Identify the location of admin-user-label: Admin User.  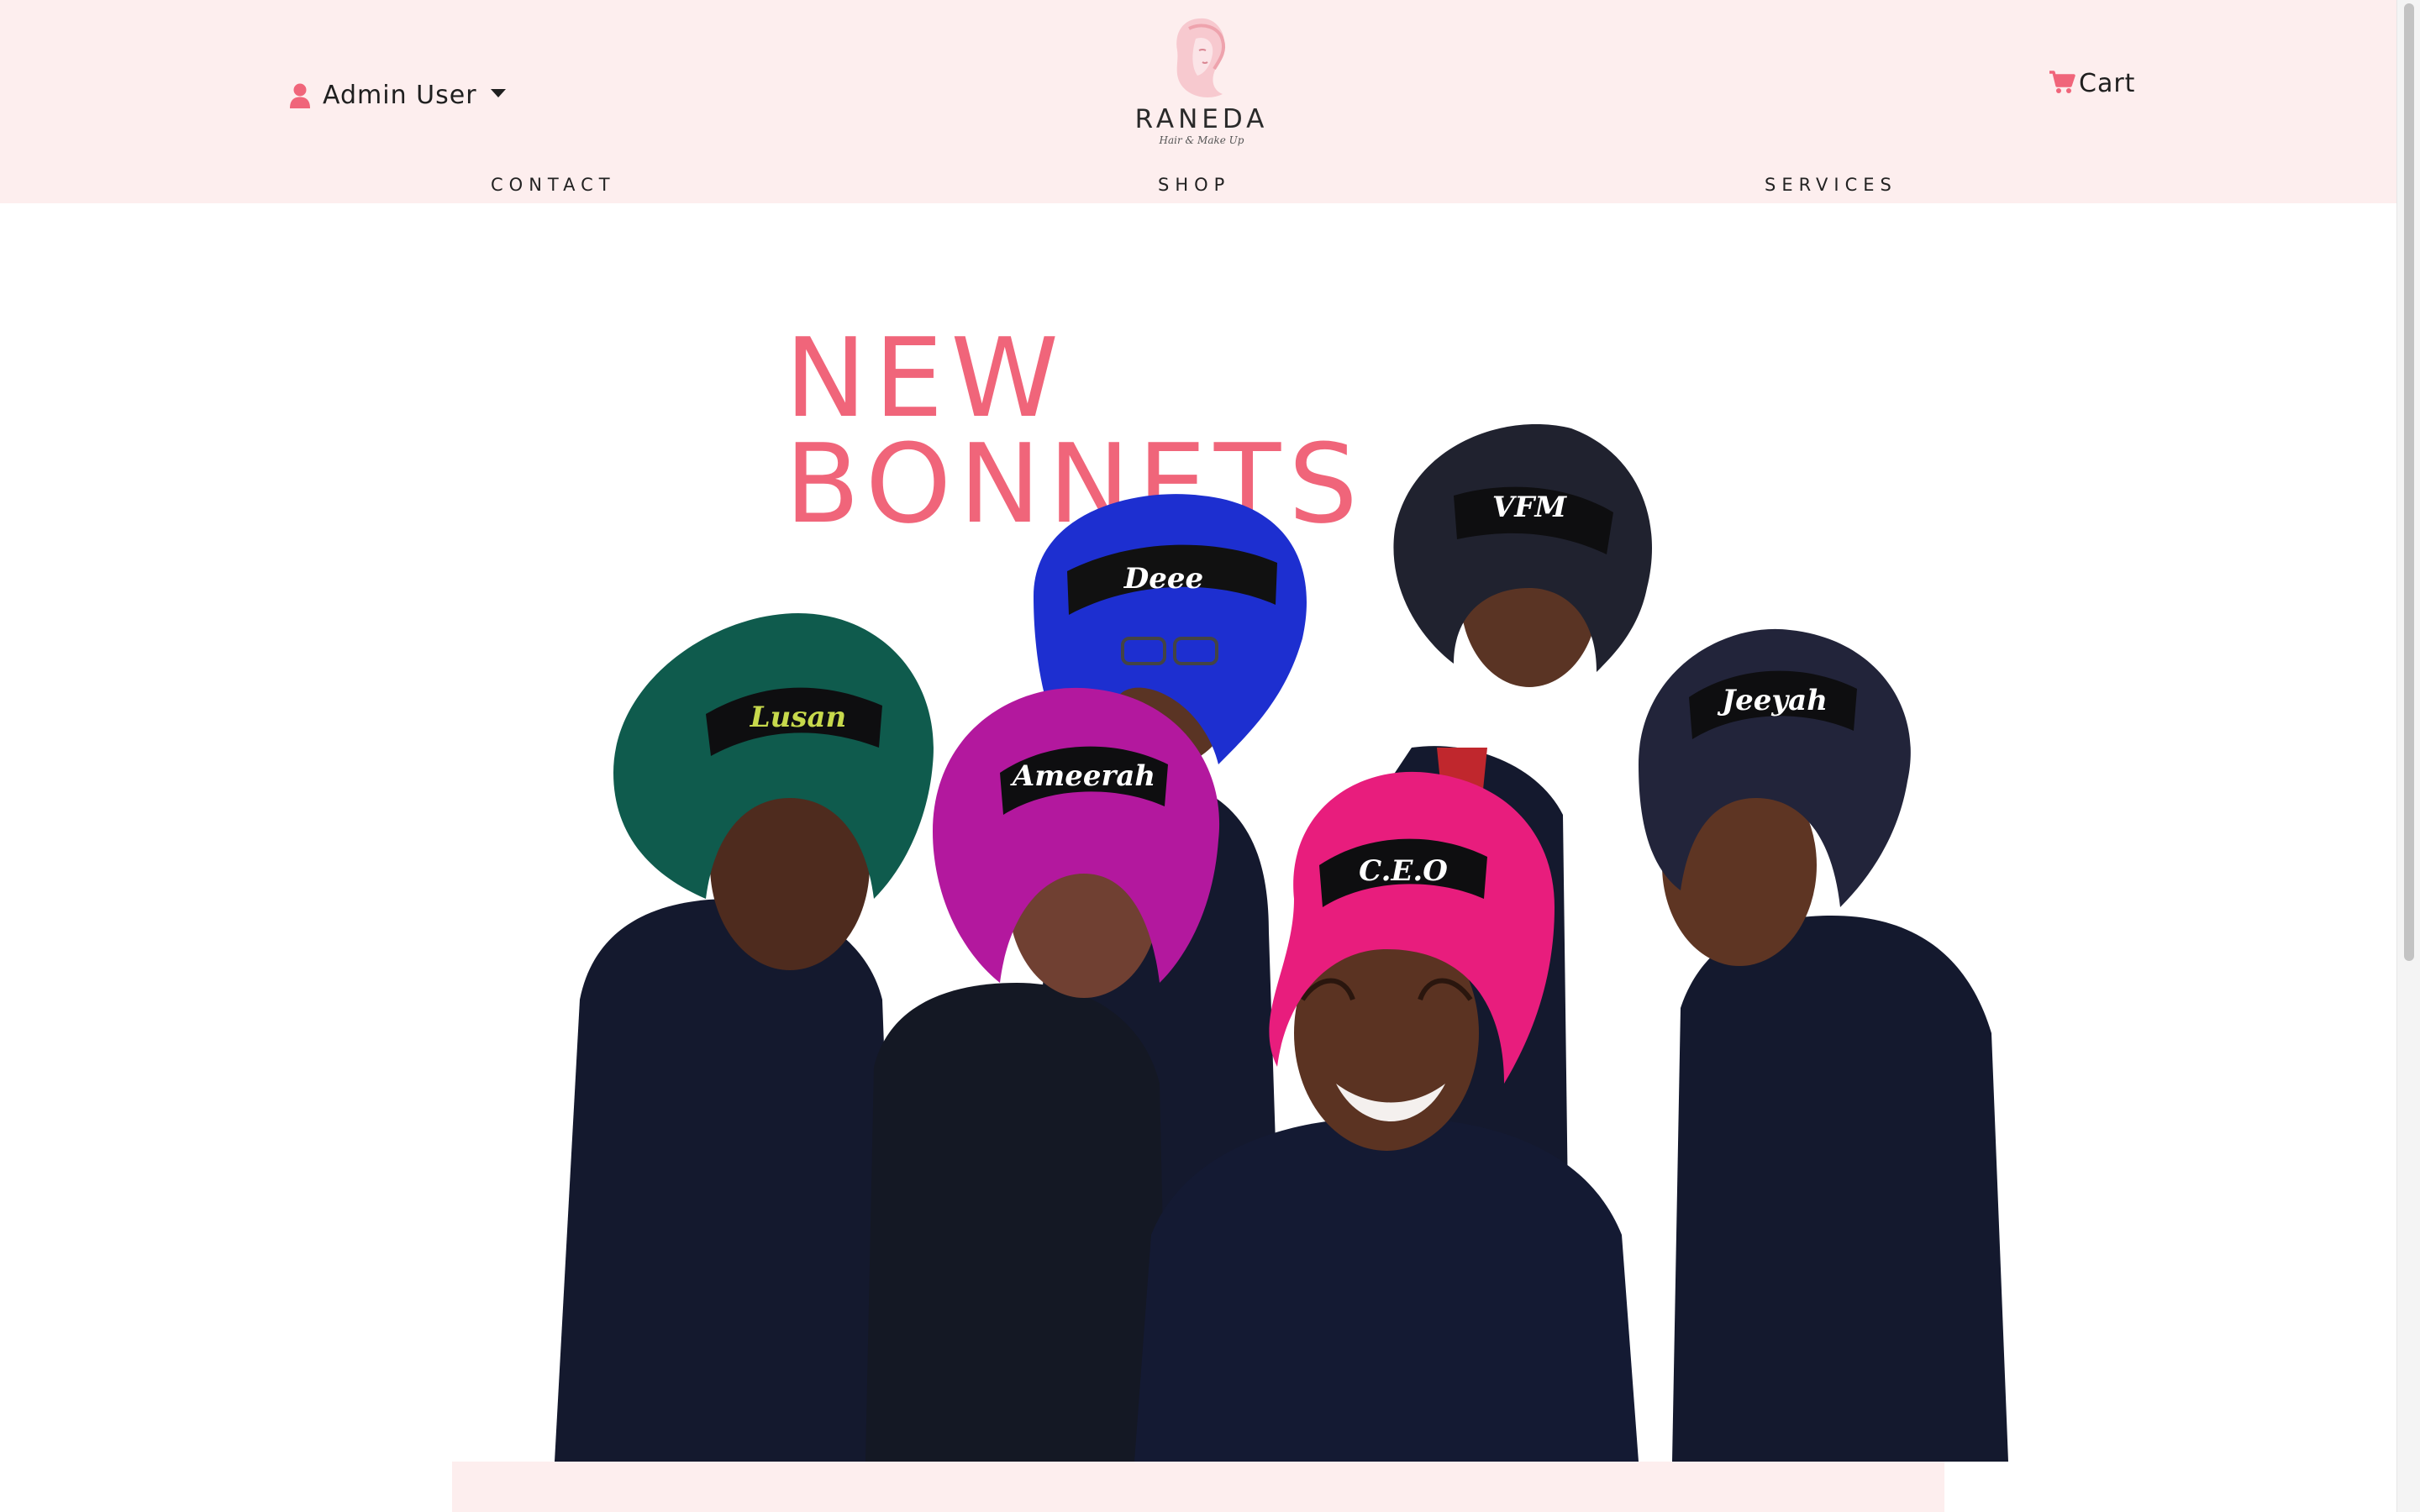
(400, 95).